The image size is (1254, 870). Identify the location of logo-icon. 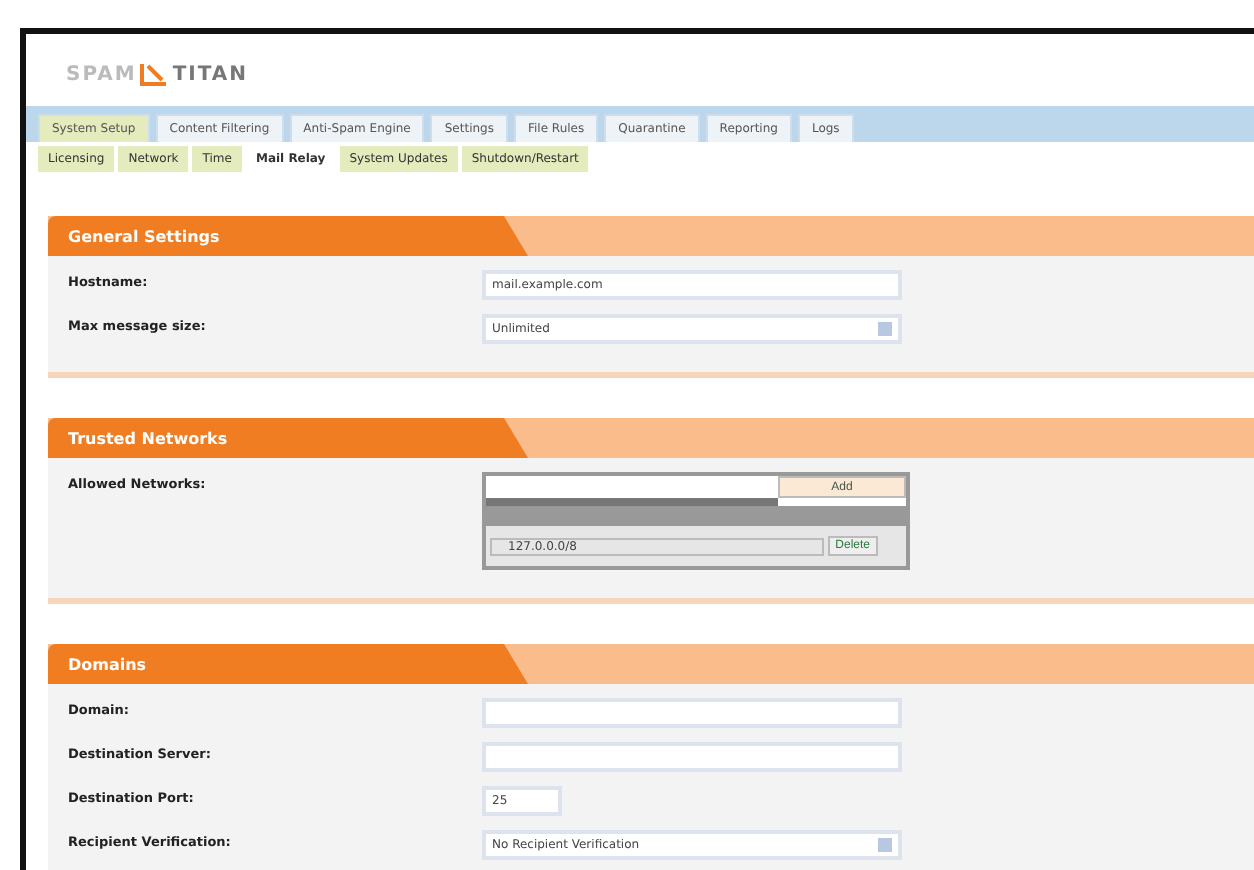
(154, 74).